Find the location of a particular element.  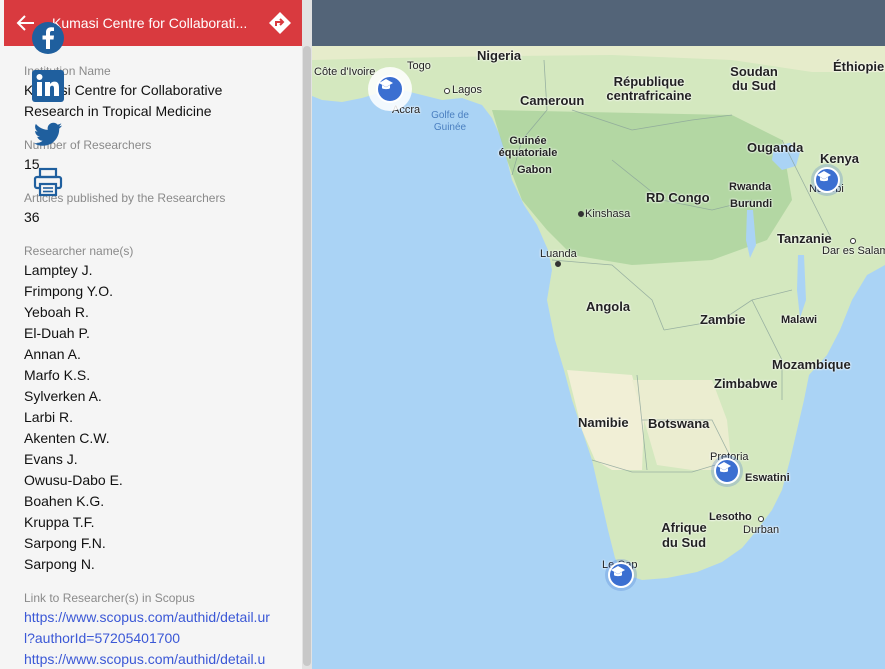

map-label-country: Burundi is located at coordinates (751, 204).